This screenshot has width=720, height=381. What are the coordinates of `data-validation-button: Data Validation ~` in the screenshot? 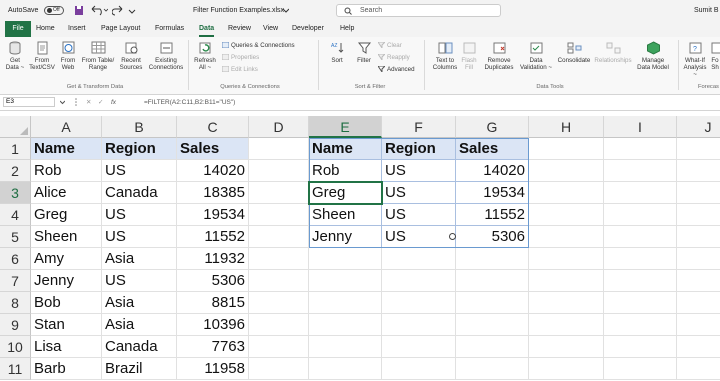 It's located at (536, 56).